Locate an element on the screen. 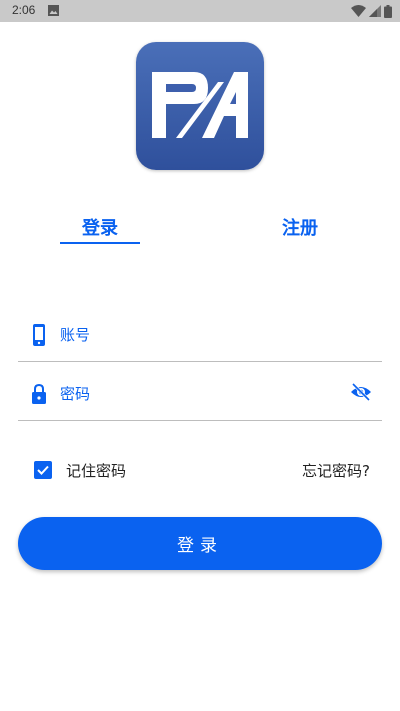 The width and height of the screenshot is (400, 711). app-logo is located at coordinates (200, 106).